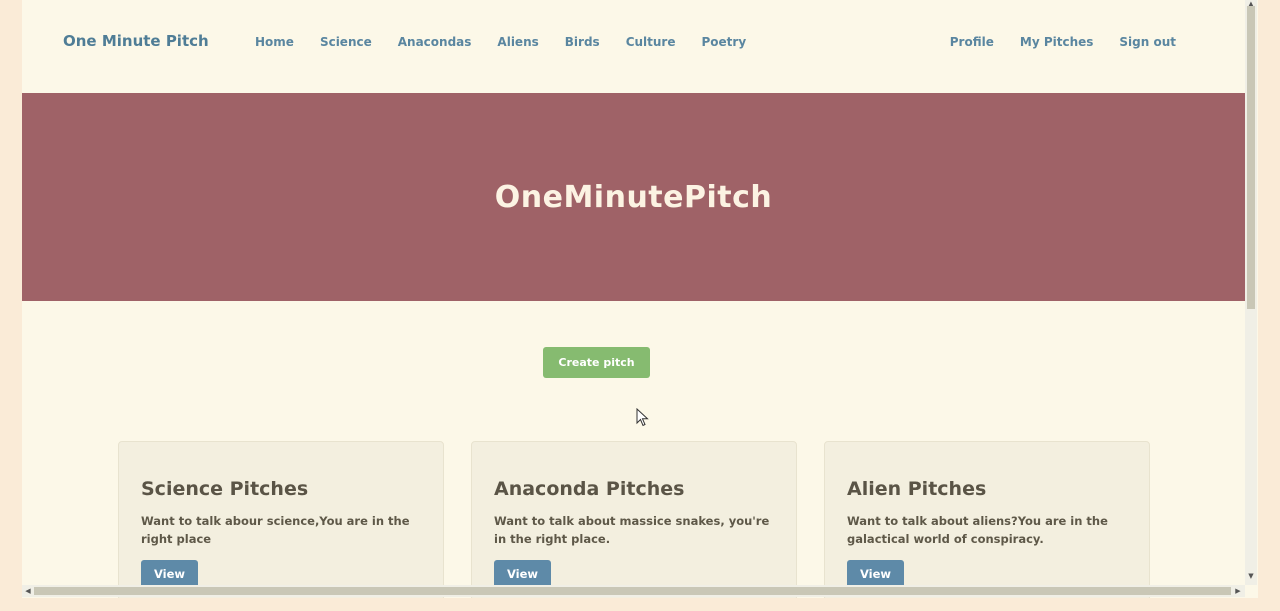 The width and height of the screenshot is (1280, 611). Describe the element at coordinates (346, 42) in the screenshot. I see `nav-link-science: Science` at that location.